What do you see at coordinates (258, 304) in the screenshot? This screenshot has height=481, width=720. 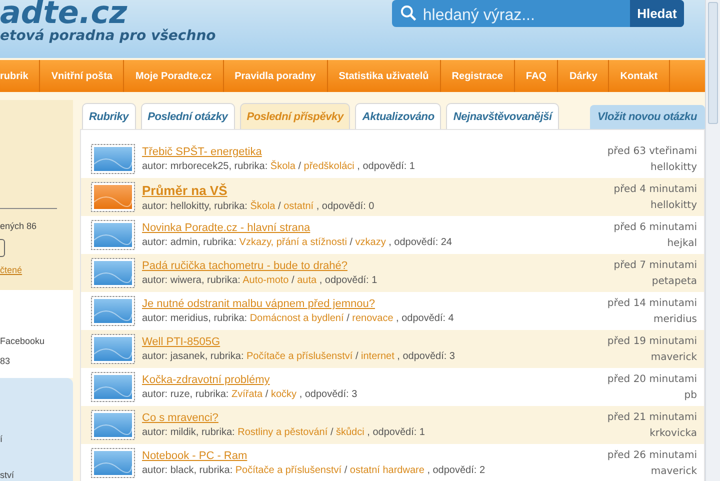 I see `post-title-link: Je nutné odstranit malbu vápnem před jemnou?` at bounding box center [258, 304].